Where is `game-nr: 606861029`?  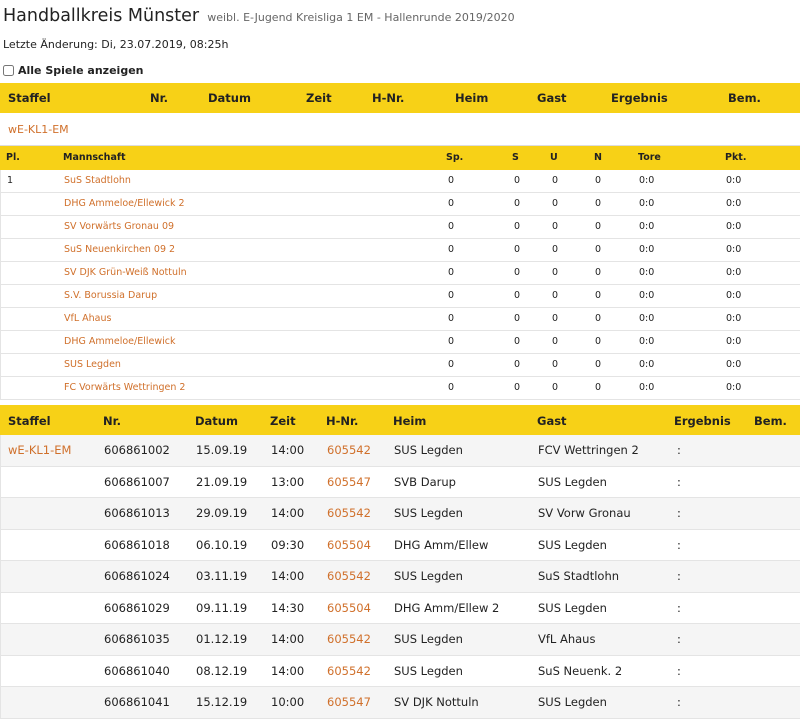
game-nr: 606861029 is located at coordinates (137, 607).